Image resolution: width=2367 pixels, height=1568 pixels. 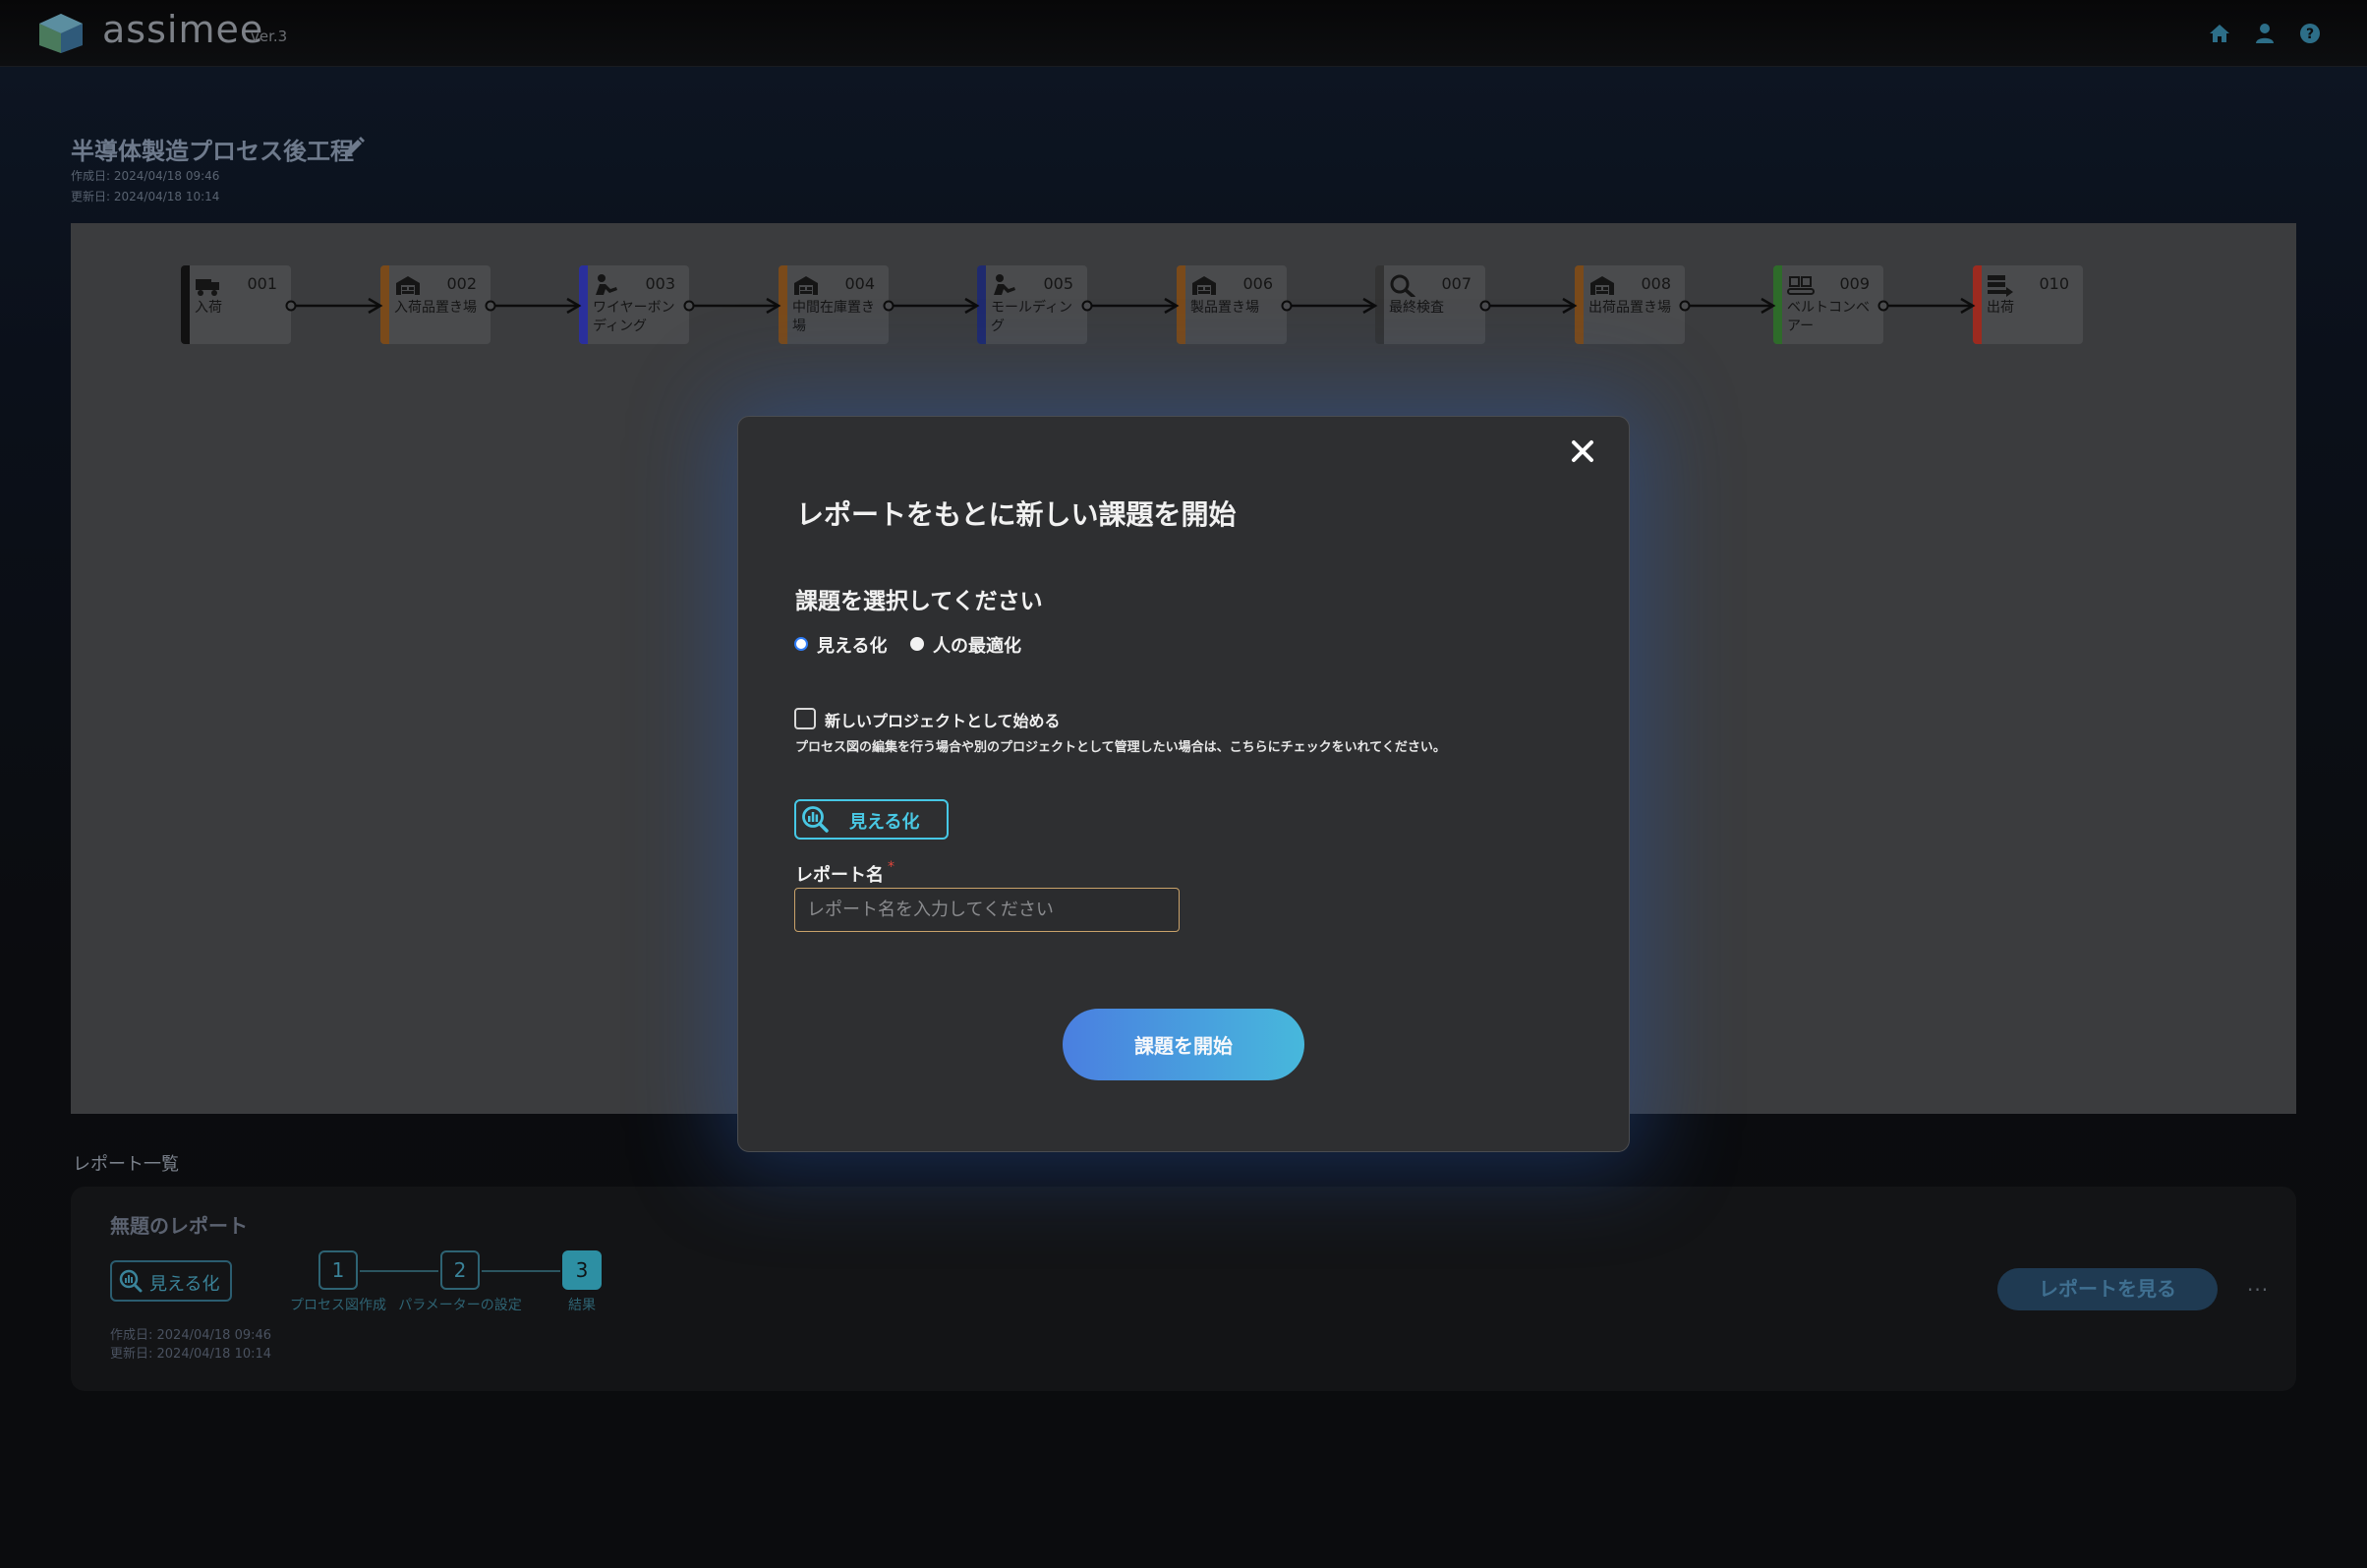 What do you see at coordinates (354, 147) in the screenshot?
I see `edit-pencil-icon` at bounding box center [354, 147].